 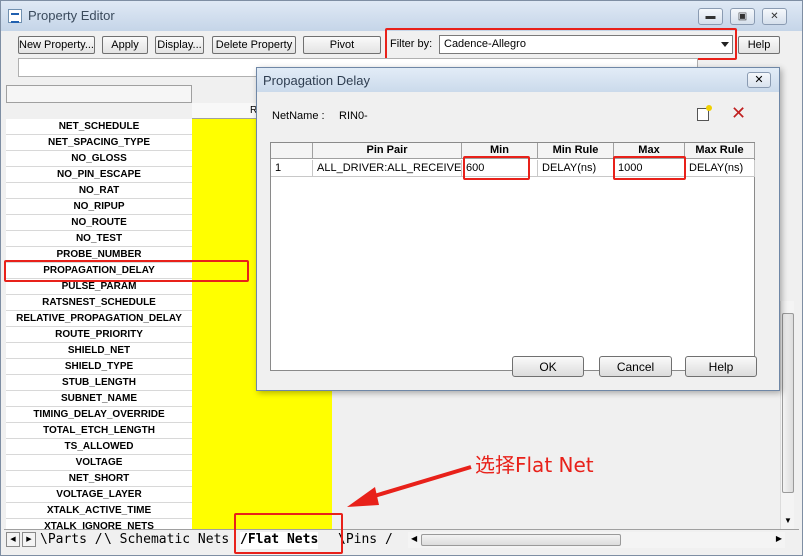 I want to click on max-highlight-box, so click(x=649, y=168).